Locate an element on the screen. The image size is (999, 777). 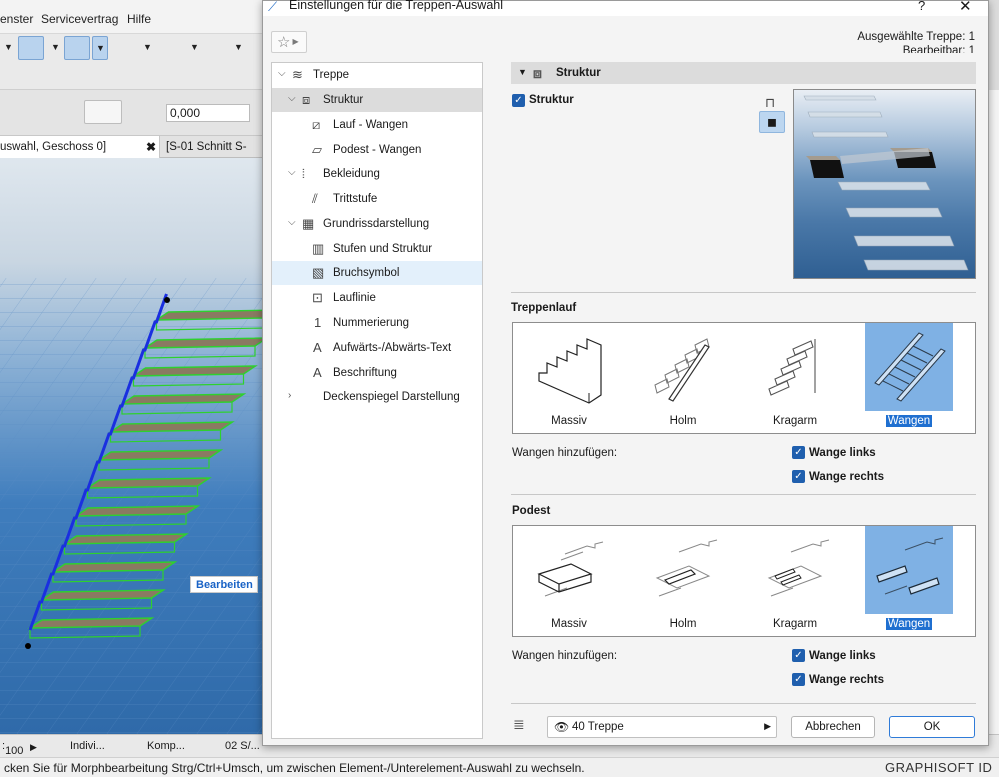
tab-3d-view: uswahl, Geschoss 0] ✖ is located at coordinates (80, 147).